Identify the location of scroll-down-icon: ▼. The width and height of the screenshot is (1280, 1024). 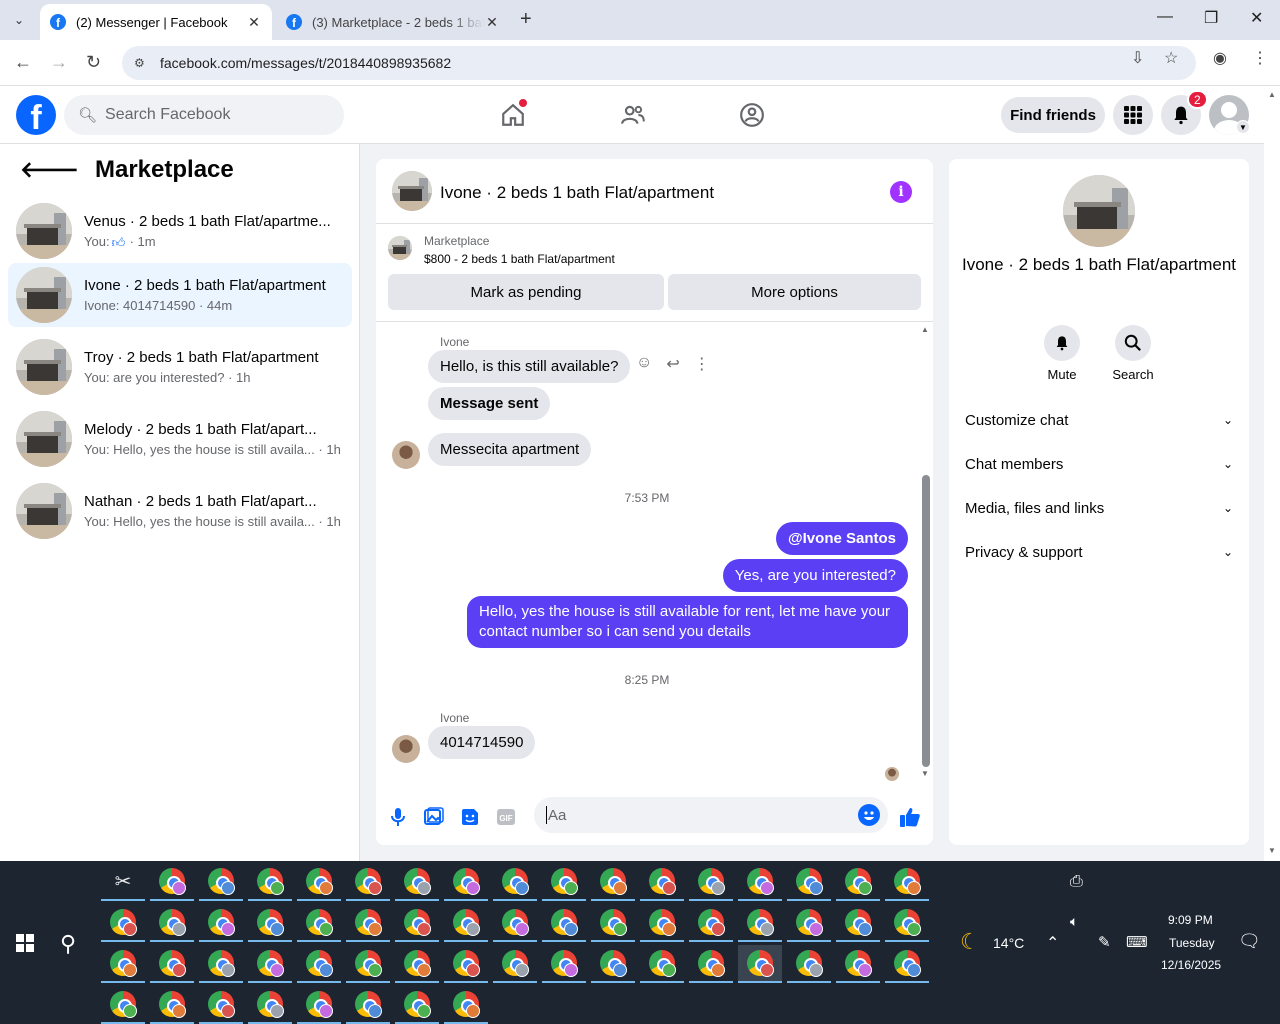
(925, 773).